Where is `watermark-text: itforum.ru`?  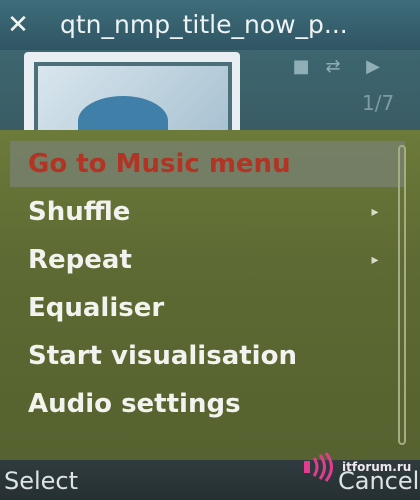 watermark-text: itforum.ru is located at coordinates (377, 467).